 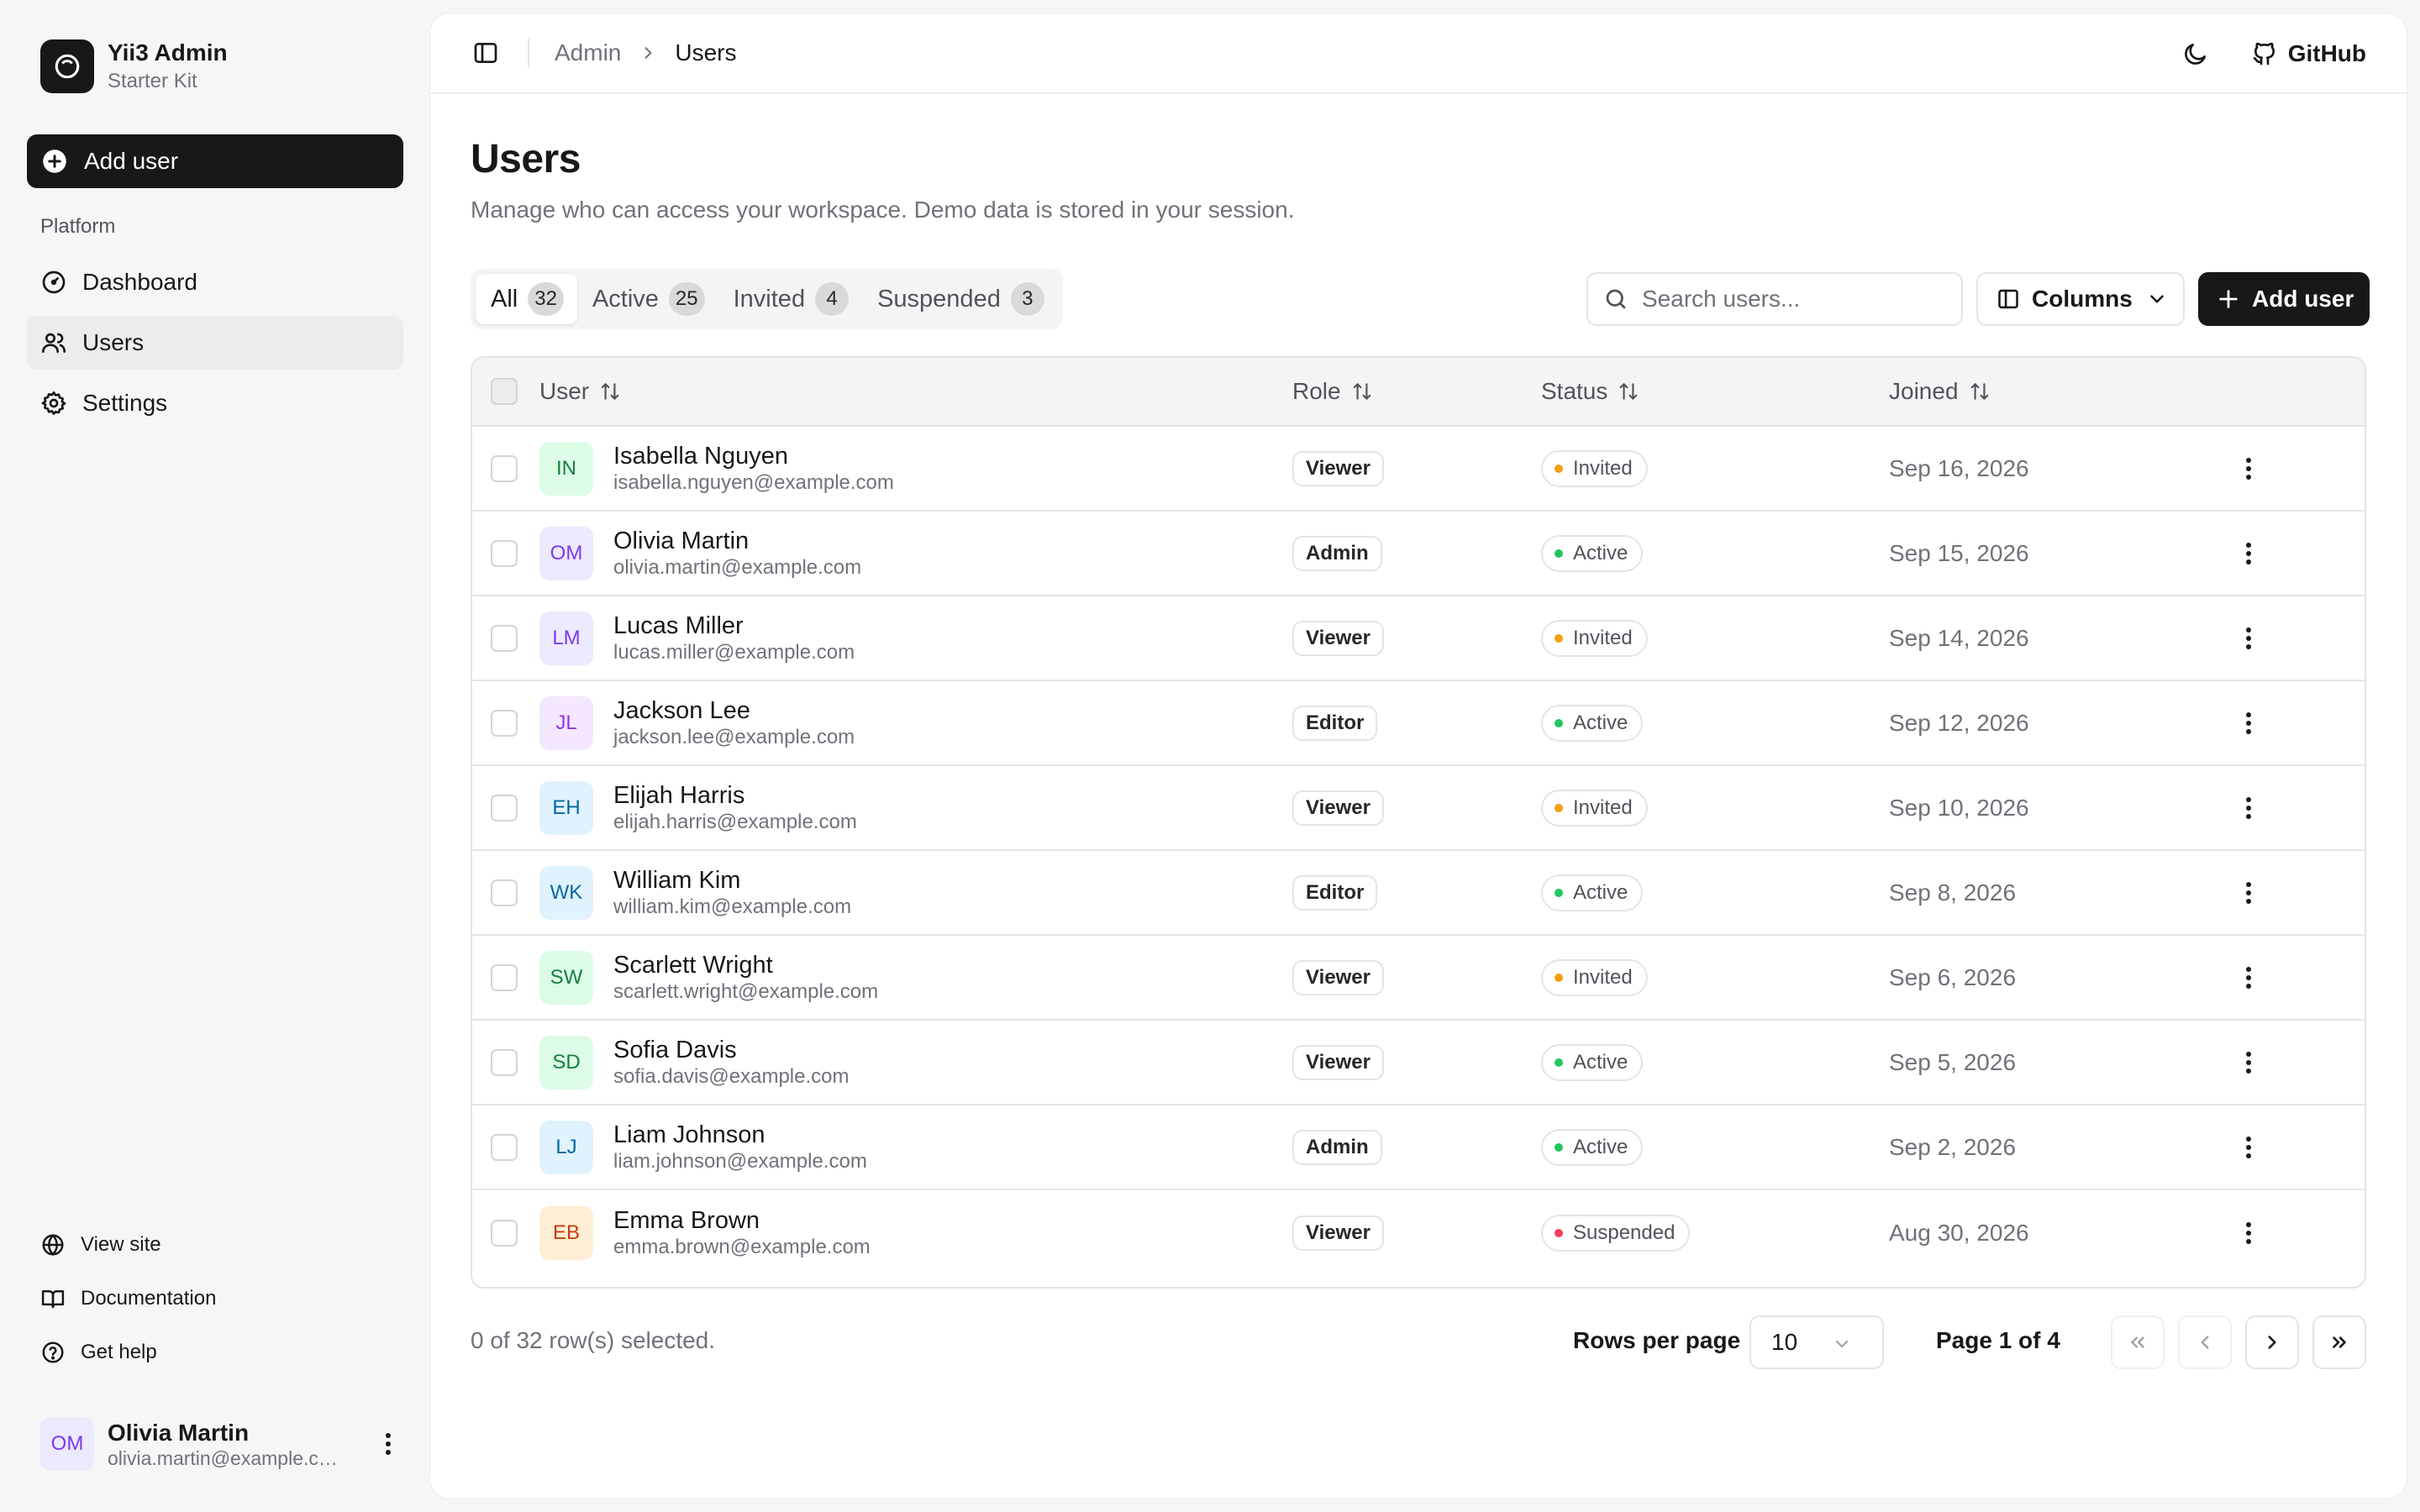 What do you see at coordinates (1998, 1340) in the screenshot?
I see `page-info: Page 1 of 4` at bounding box center [1998, 1340].